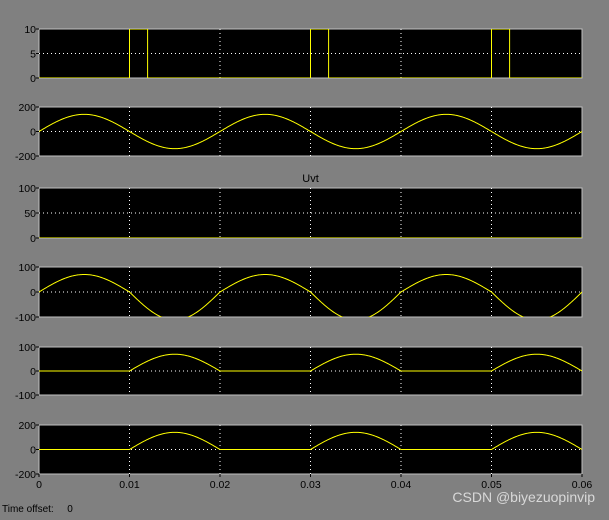 Image resolution: width=609 pixels, height=520 pixels. I want to click on x-tick-label: 0.02, so click(220, 485).